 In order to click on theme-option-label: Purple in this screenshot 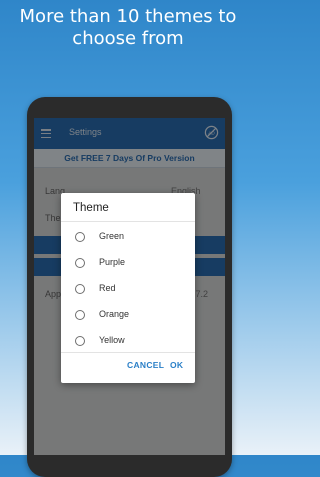, I will do `click(112, 262)`.